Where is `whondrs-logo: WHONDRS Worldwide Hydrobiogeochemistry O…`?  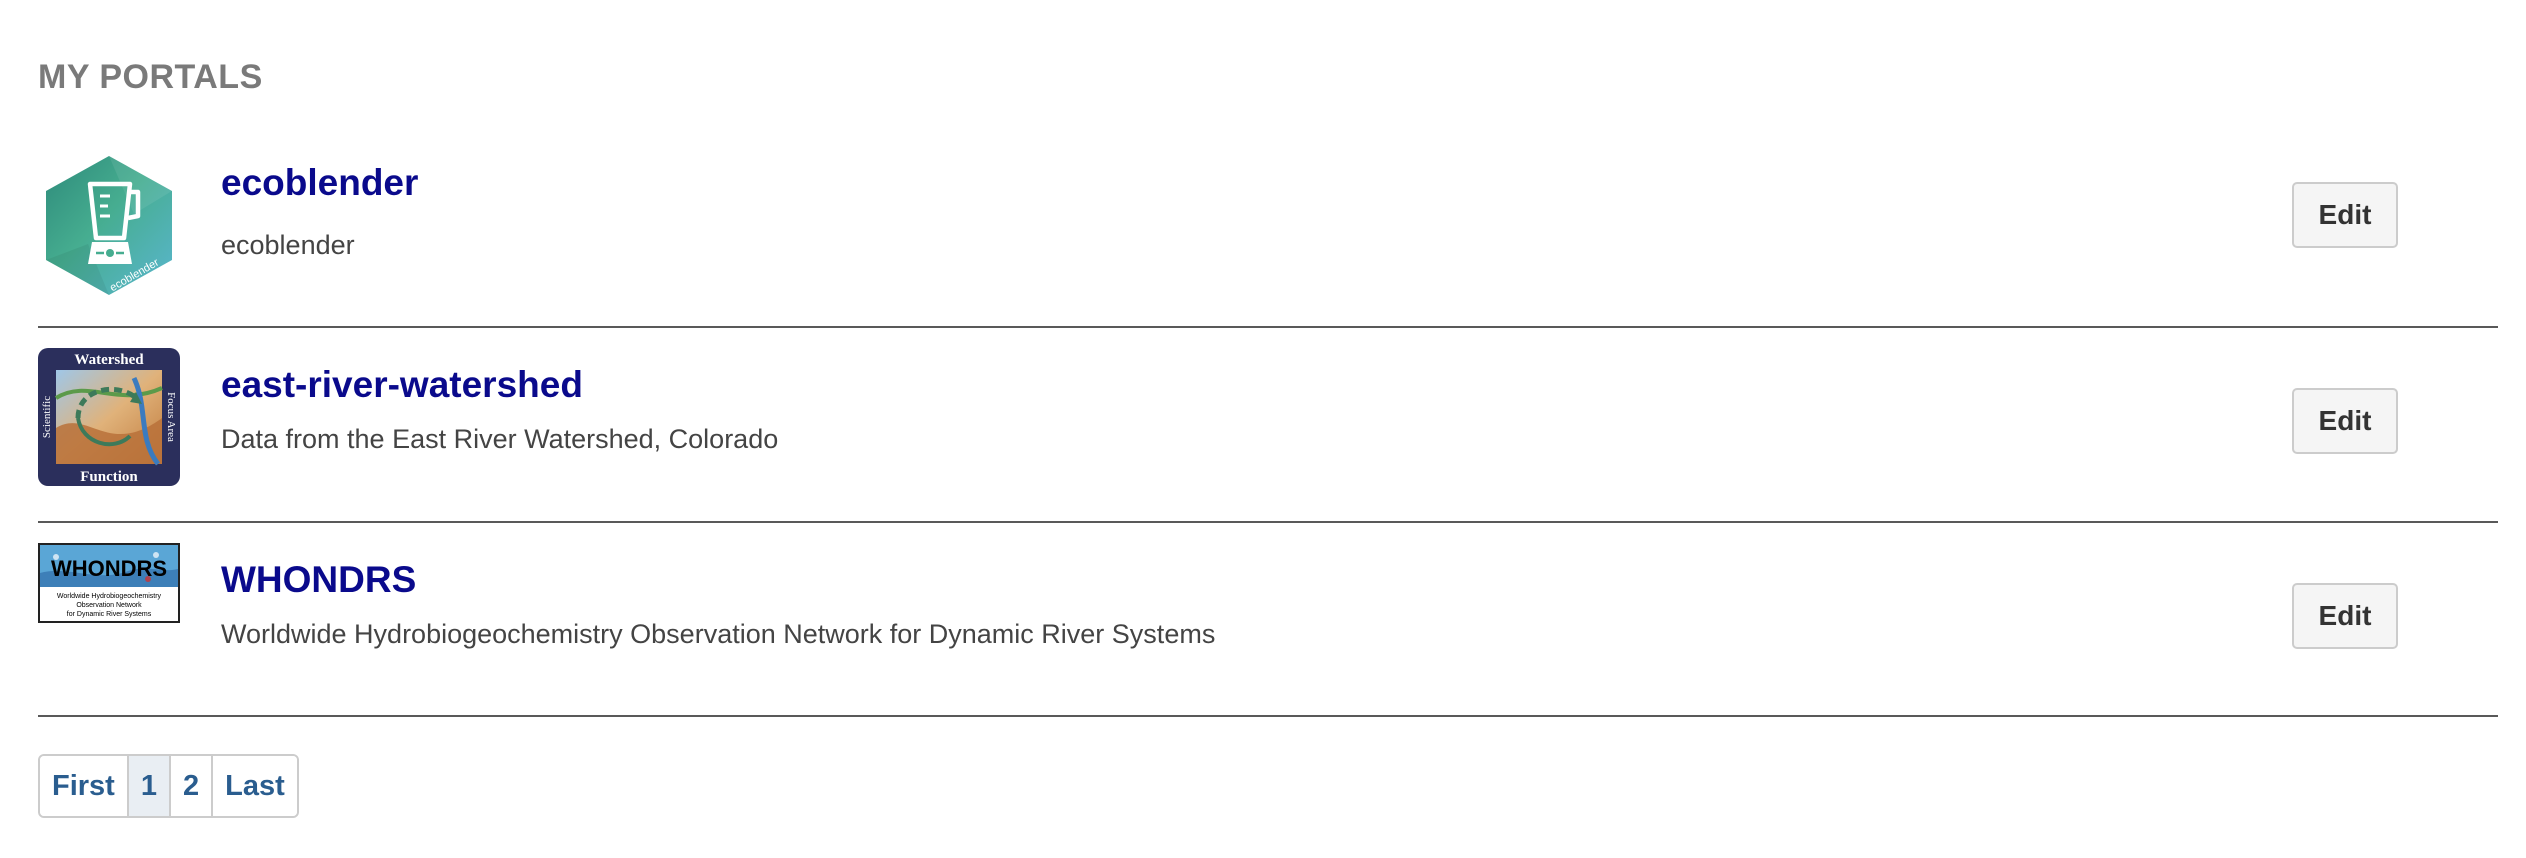
whondrs-logo: WHONDRS Worldwide Hydrobiogeochemistry O… is located at coordinates (109, 583).